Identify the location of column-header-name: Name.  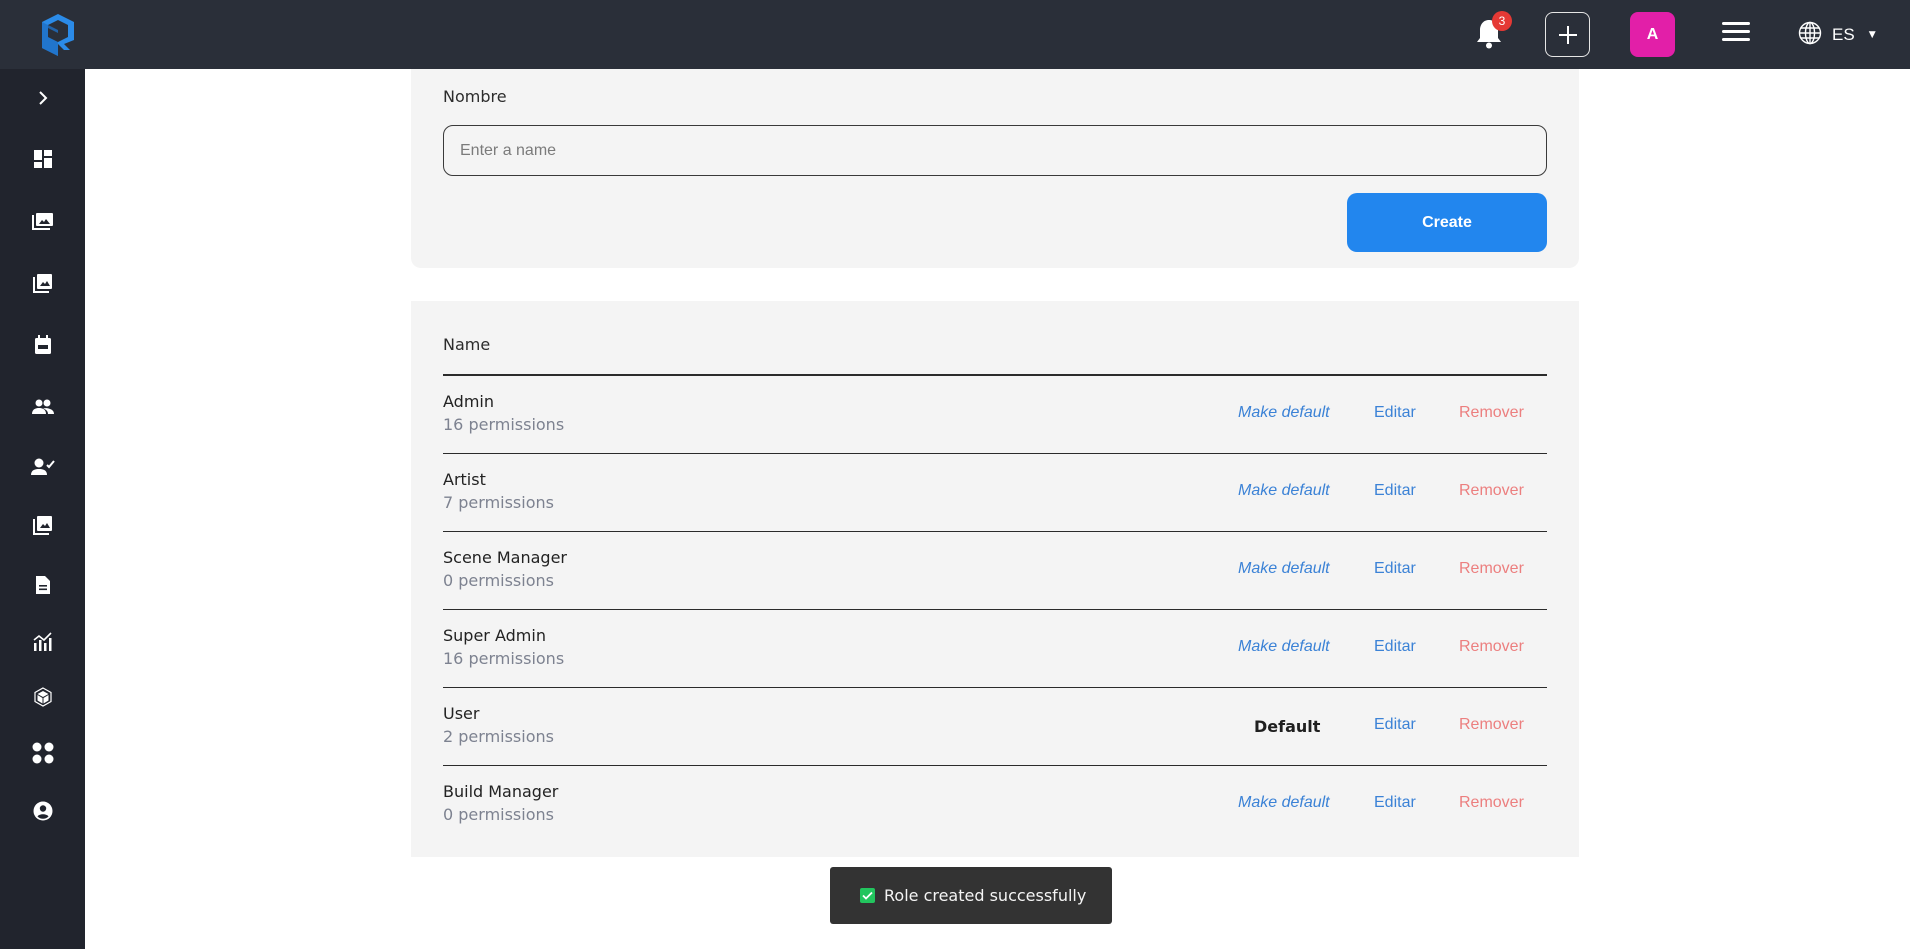
(467, 344).